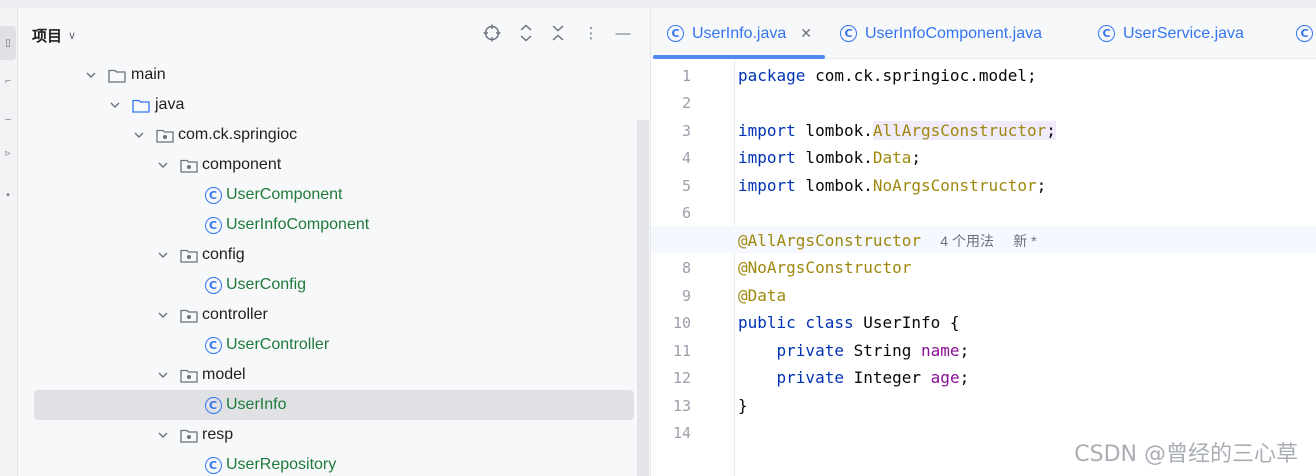 The height and width of the screenshot is (476, 1316). I want to click on tree-row-package-root: com.ck.springioc, so click(334, 135).